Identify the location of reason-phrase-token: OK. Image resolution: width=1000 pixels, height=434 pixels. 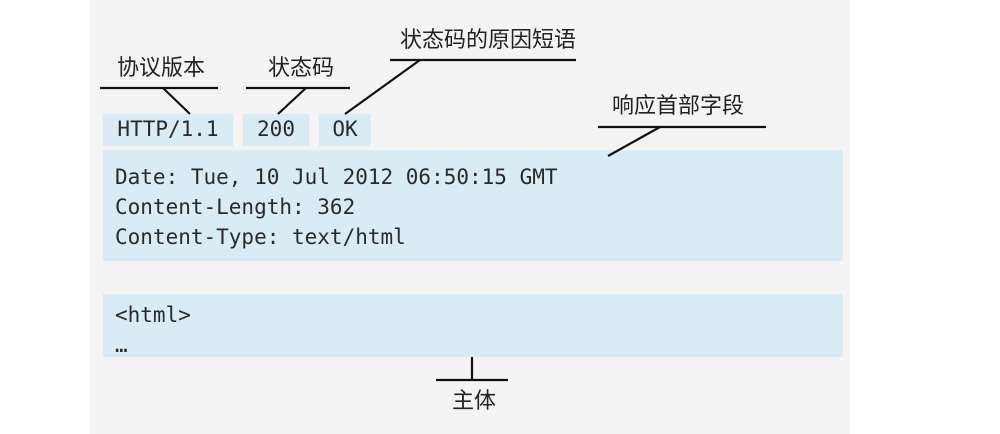
(345, 130).